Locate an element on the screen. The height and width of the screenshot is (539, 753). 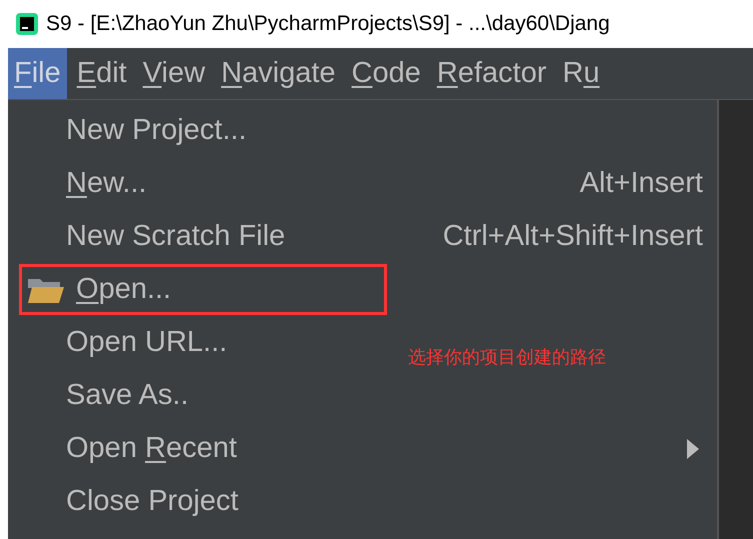
app-logo-icon is located at coordinates (27, 24).